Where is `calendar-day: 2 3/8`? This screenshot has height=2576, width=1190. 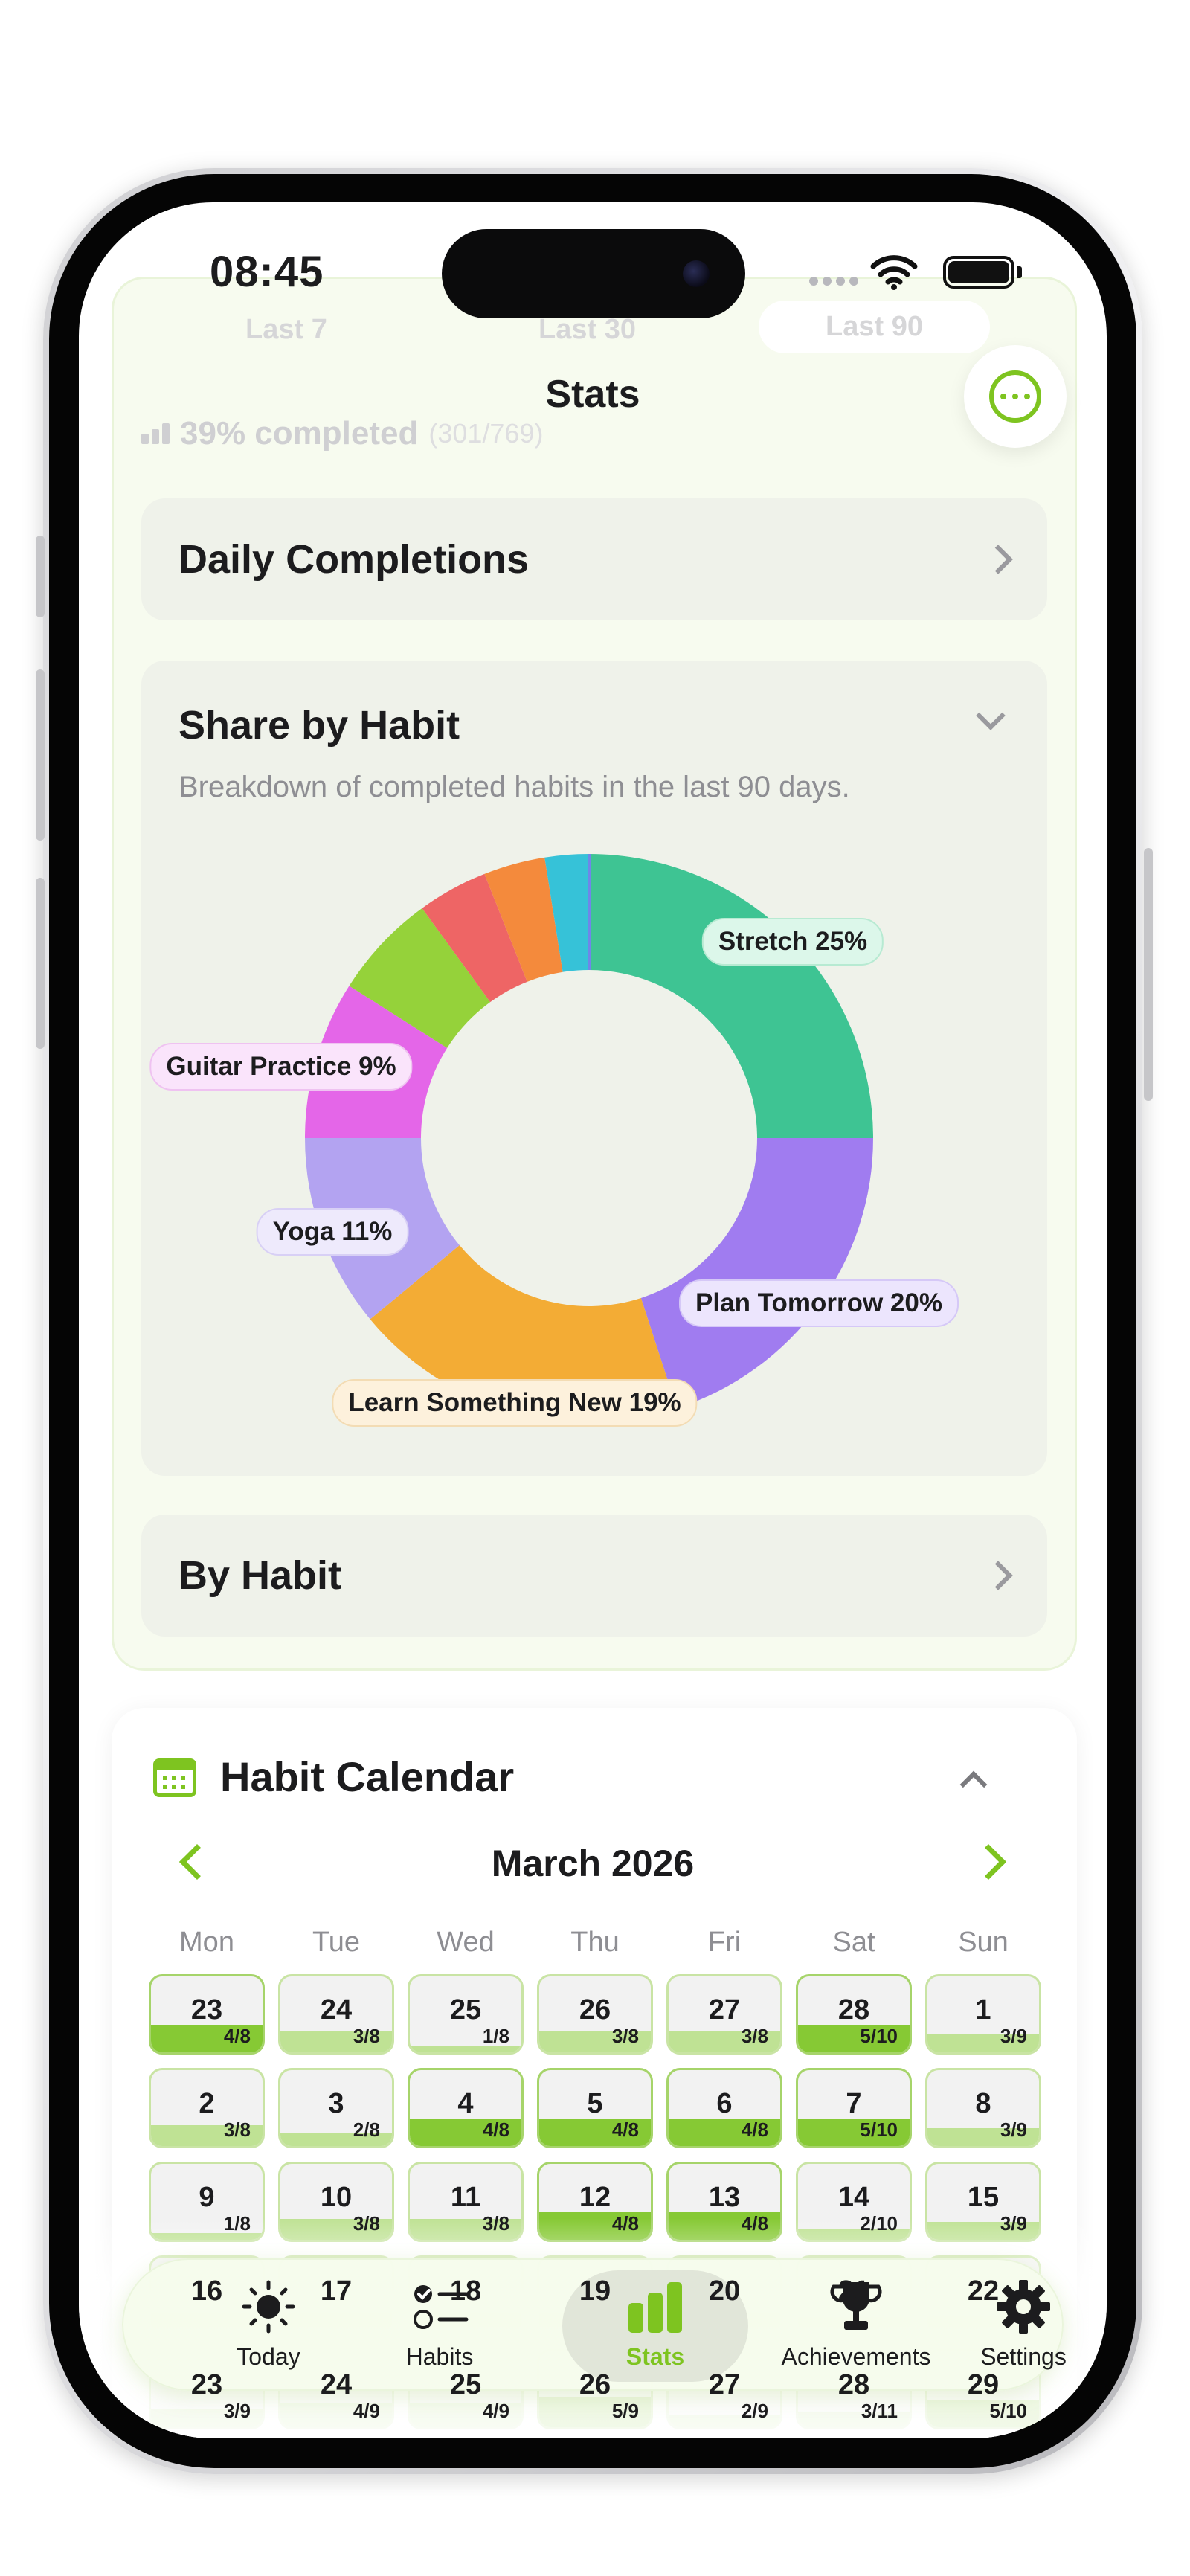
calendar-day: 2 3/8 is located at coordinates (207, 2108).